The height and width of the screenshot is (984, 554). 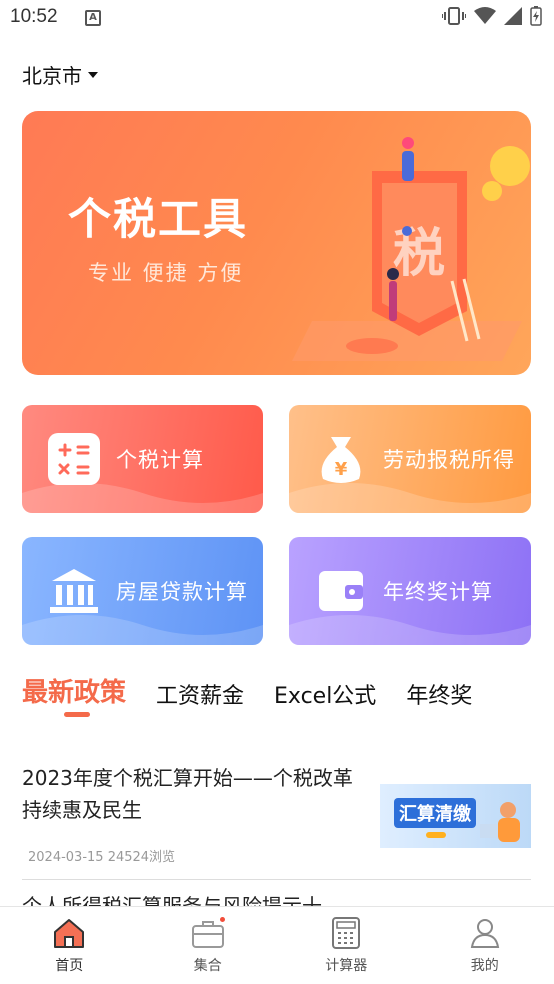 I want to click on thumb-text: 汇算清缴, so click(x=435, y=814).